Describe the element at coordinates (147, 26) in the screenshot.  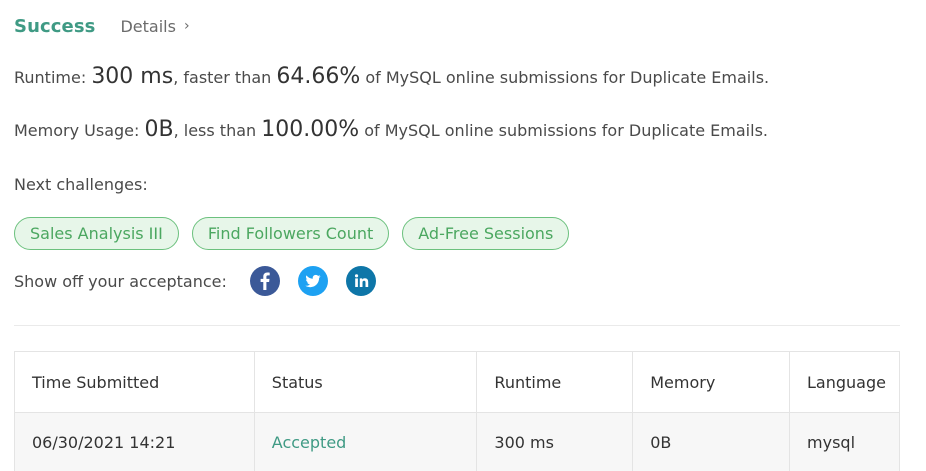
I see `details-link-label: Details` at that location.